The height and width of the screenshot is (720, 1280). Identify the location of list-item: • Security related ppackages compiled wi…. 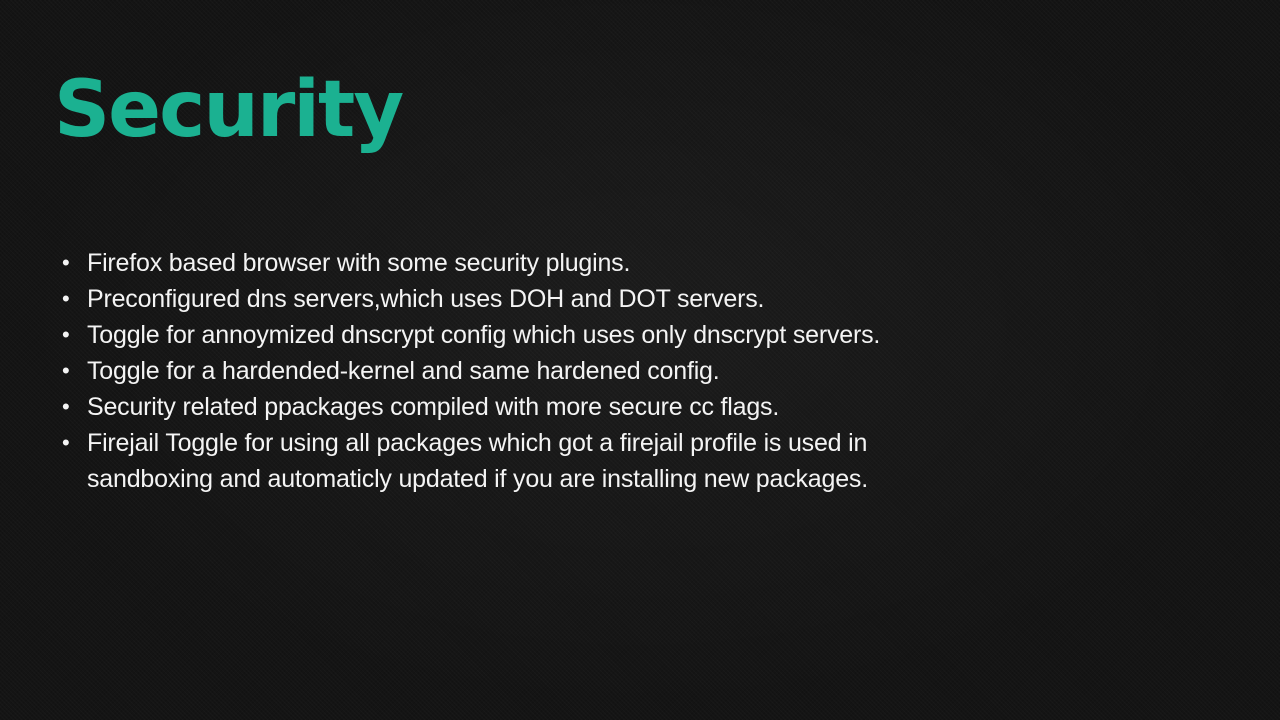
(540, 407).